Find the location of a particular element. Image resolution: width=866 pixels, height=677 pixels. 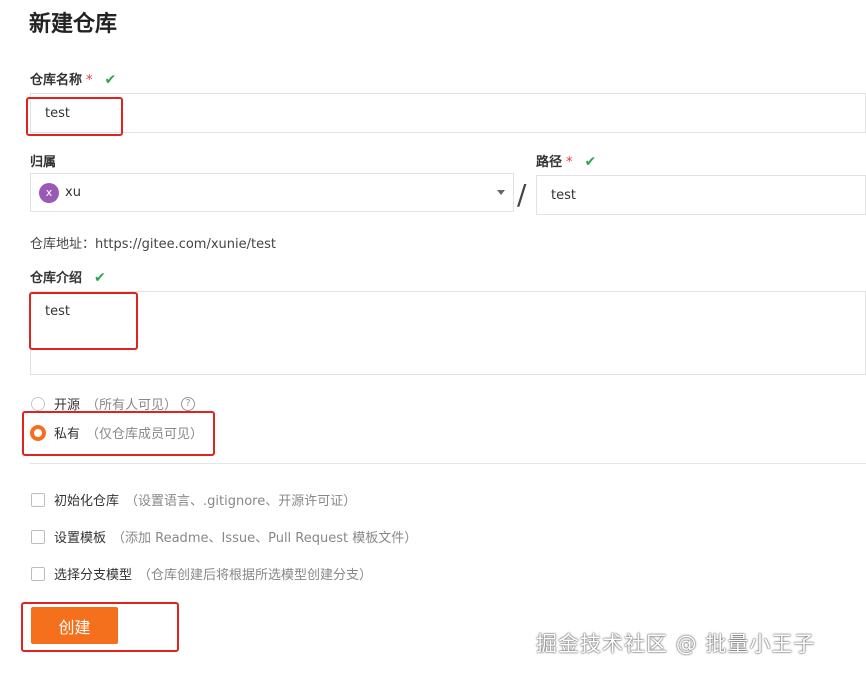

option-template-hint: （添加 Readme、Issue、Pull Request 模板文件） is located at coordinates (265, 538).